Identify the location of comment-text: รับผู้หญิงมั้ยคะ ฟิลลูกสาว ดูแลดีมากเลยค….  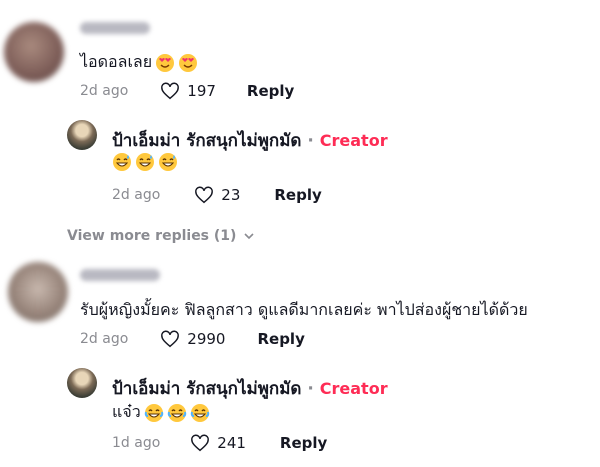
(304, 310).